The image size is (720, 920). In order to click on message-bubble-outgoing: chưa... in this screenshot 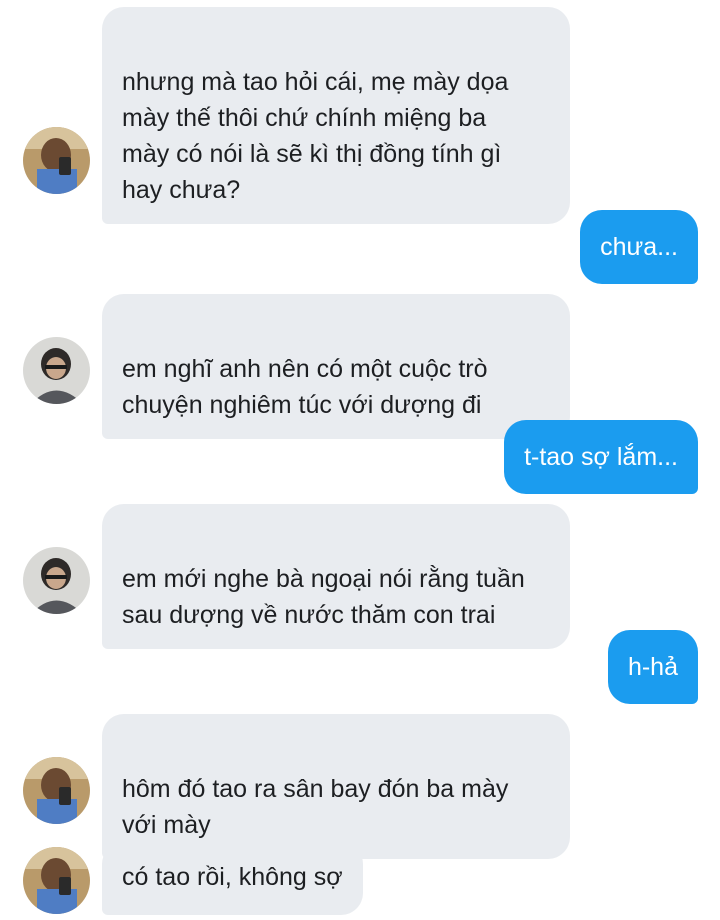, I will do `click(639, 247)`.